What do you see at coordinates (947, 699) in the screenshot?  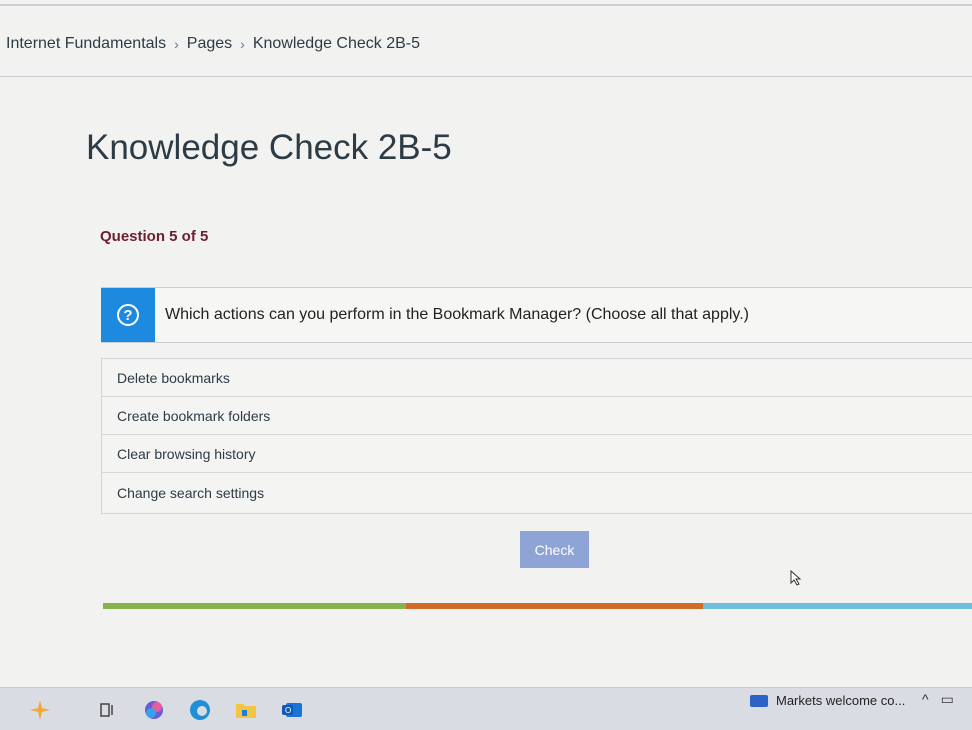 I see `network-icon: ▭` at bounding box center [947, 699].